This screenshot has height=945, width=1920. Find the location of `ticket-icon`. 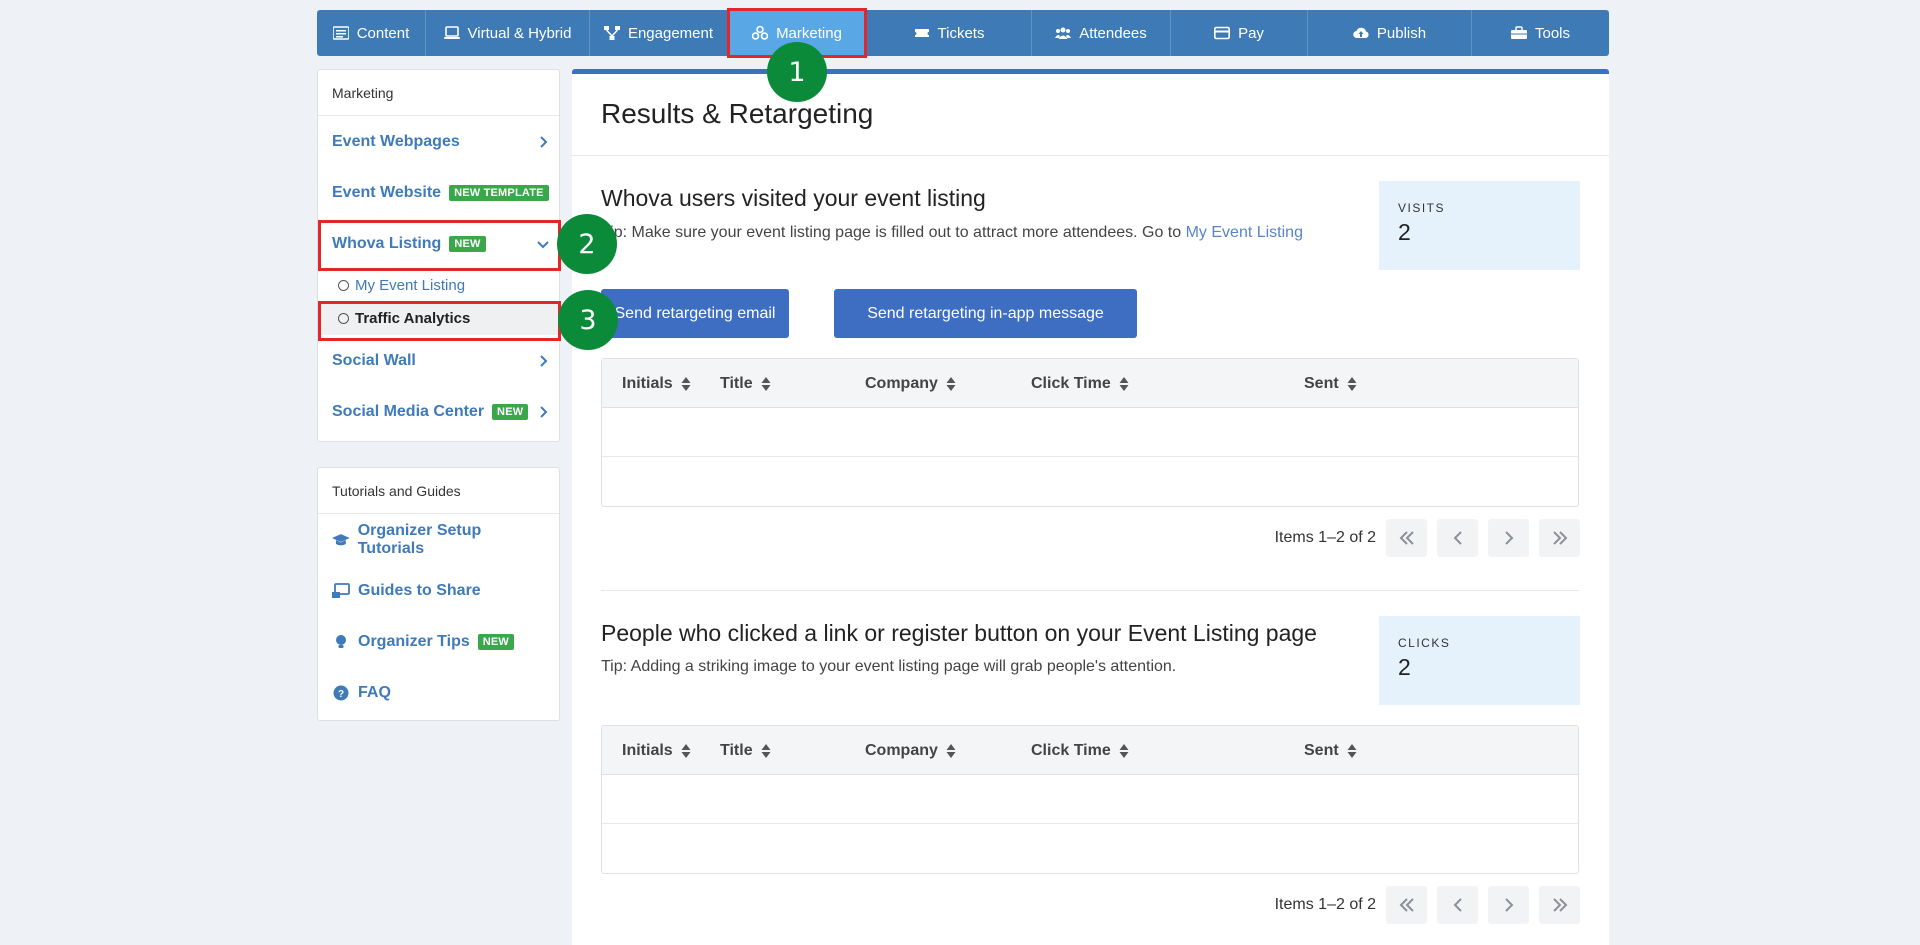

ticket-icon is located at coordinates (921, 33).